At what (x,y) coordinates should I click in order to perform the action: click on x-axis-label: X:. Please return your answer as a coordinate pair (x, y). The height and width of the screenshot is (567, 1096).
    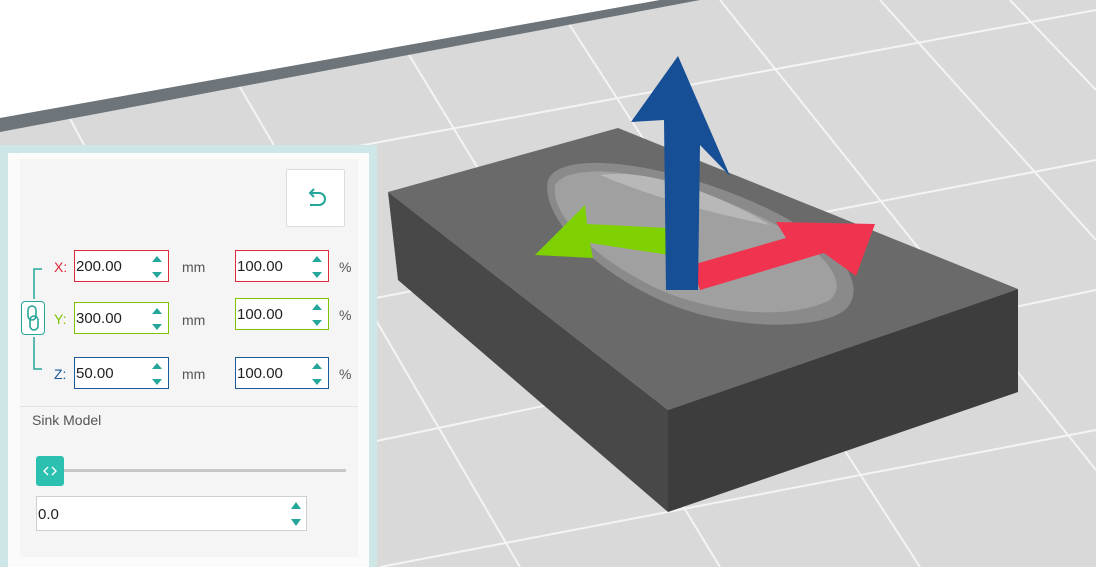
    Looking at the image, I should click on (61, 267).